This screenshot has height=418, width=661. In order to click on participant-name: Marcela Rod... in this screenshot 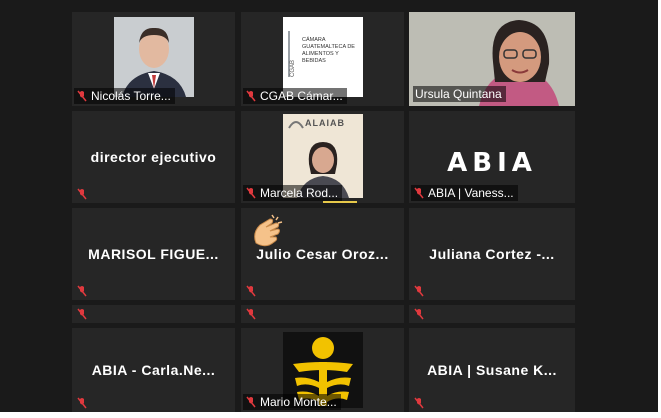, I will do `click(299, 193)`.